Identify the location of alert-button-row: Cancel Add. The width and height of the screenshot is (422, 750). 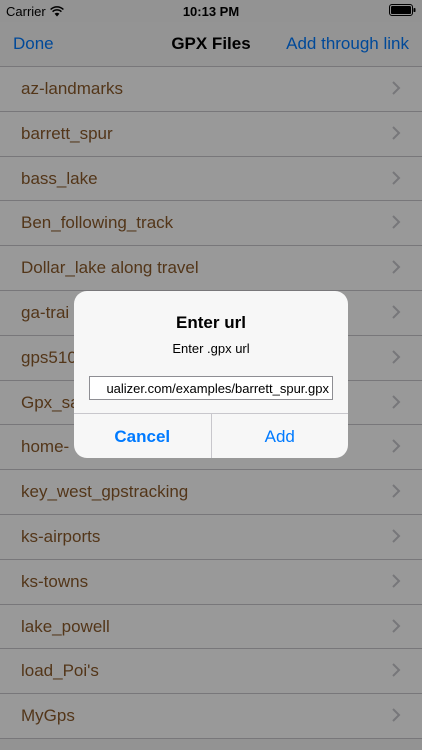
(211, 435).